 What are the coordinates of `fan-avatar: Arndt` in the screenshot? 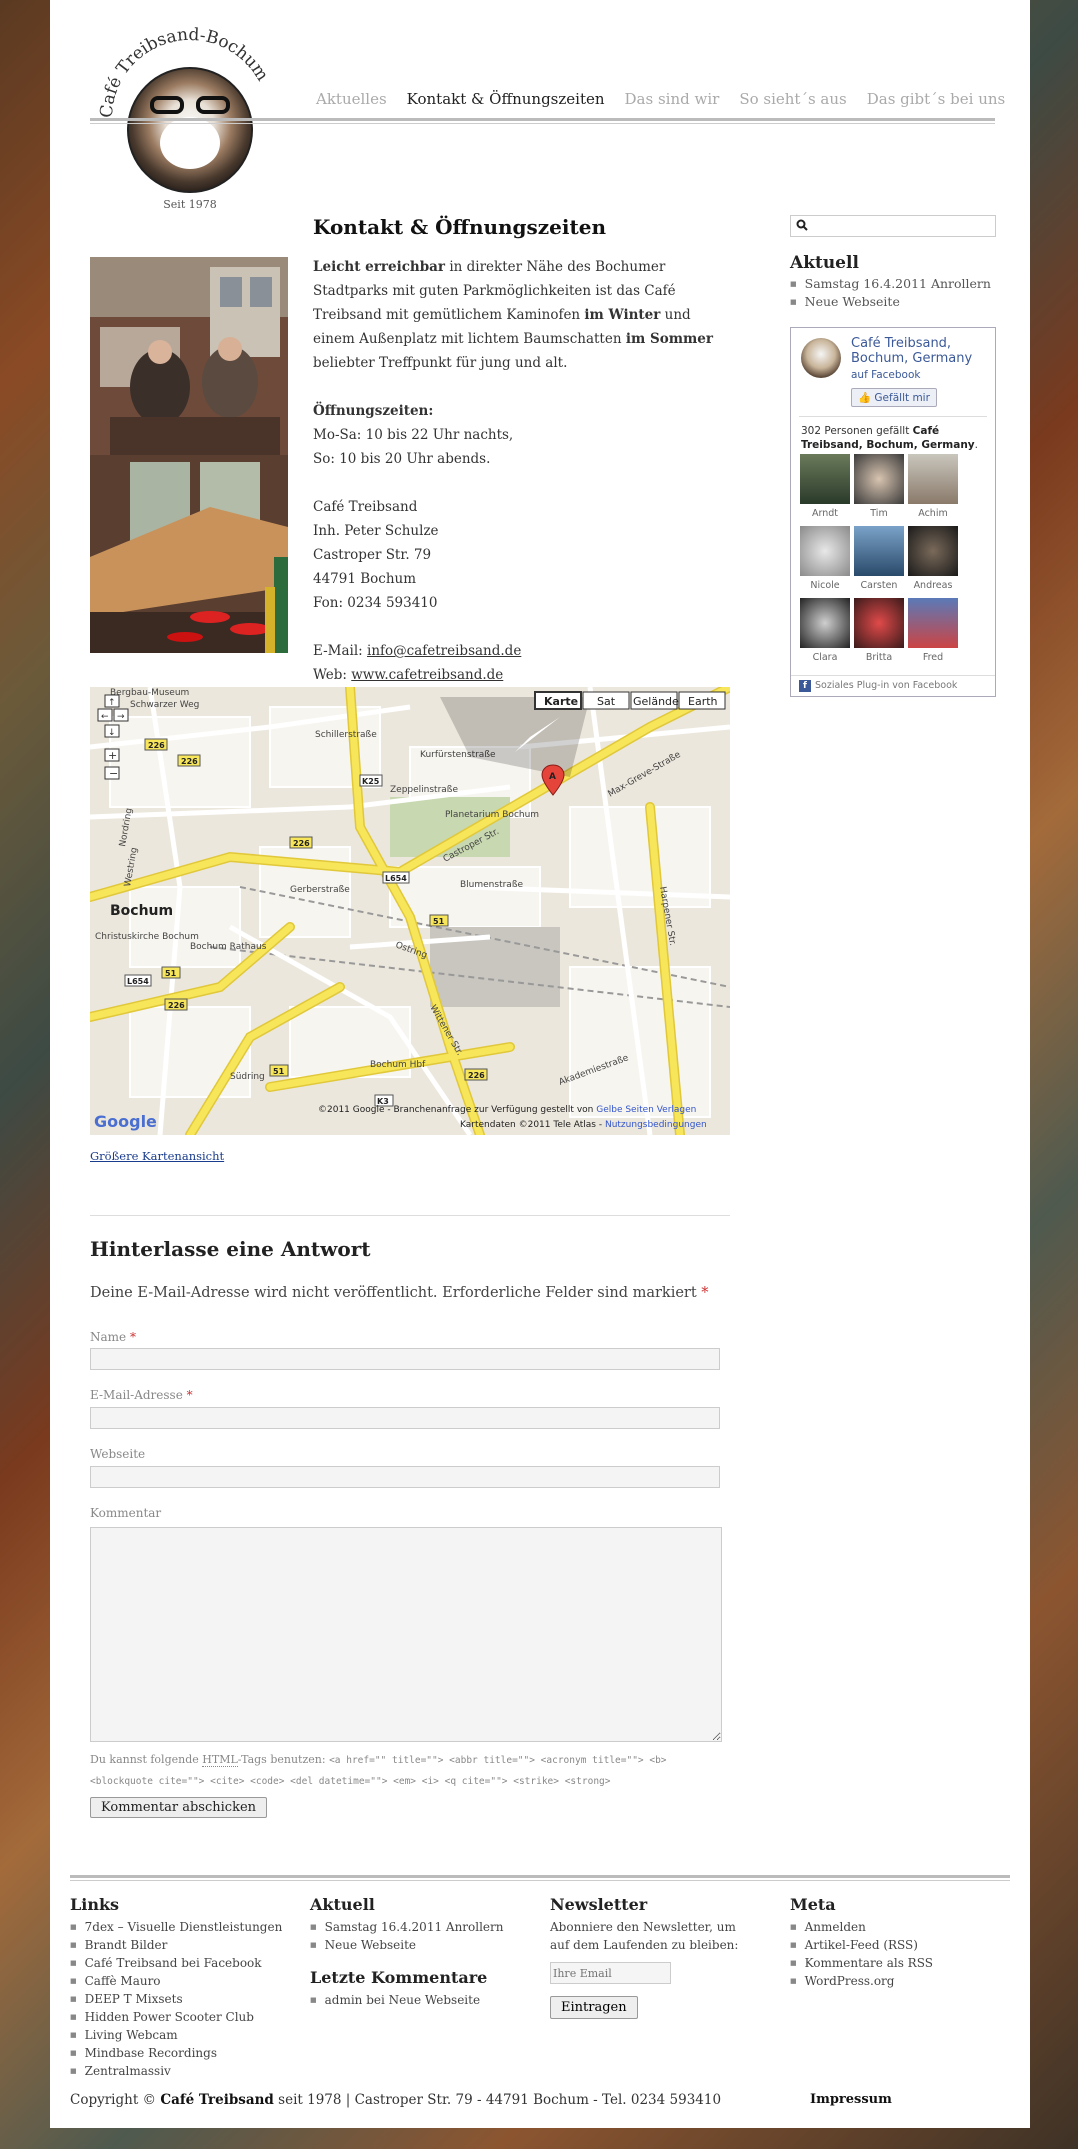 It's located at (825, 486).